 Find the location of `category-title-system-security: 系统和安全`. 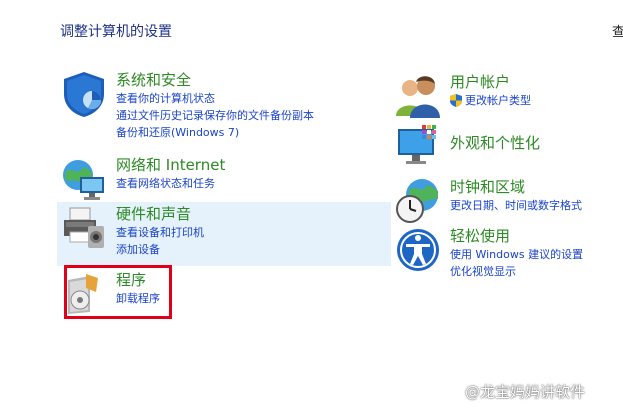

category-title-system-security: 系统和安全 is located at coordinates (215, 80).